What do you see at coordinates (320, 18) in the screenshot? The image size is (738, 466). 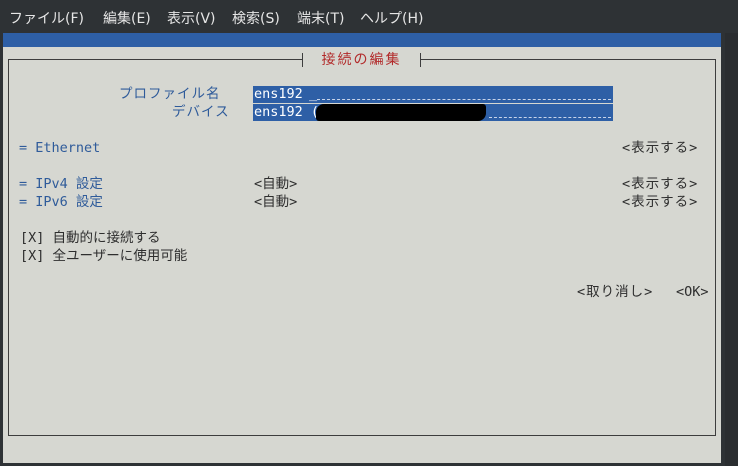 I see `menu-terminal: 端末(T)` at bounding box center [320, 18].